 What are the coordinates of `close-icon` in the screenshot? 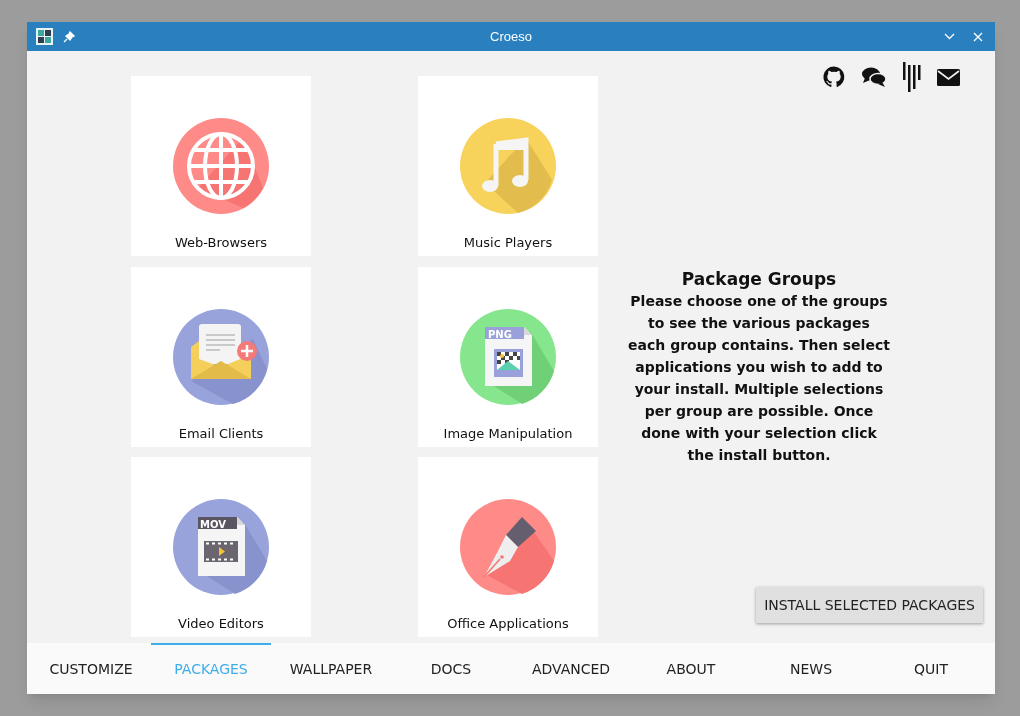 It's located at (978, 36).